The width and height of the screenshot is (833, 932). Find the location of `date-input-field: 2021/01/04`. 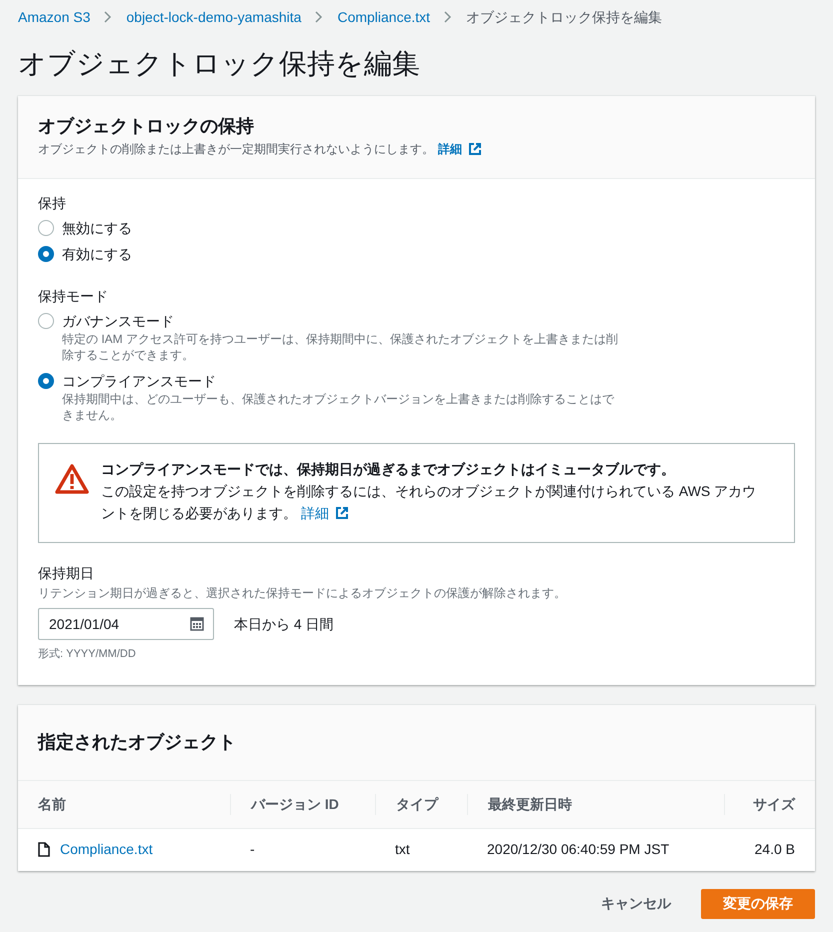

date-input-field: 2021/01/04 is located at coordinates (126, 624).